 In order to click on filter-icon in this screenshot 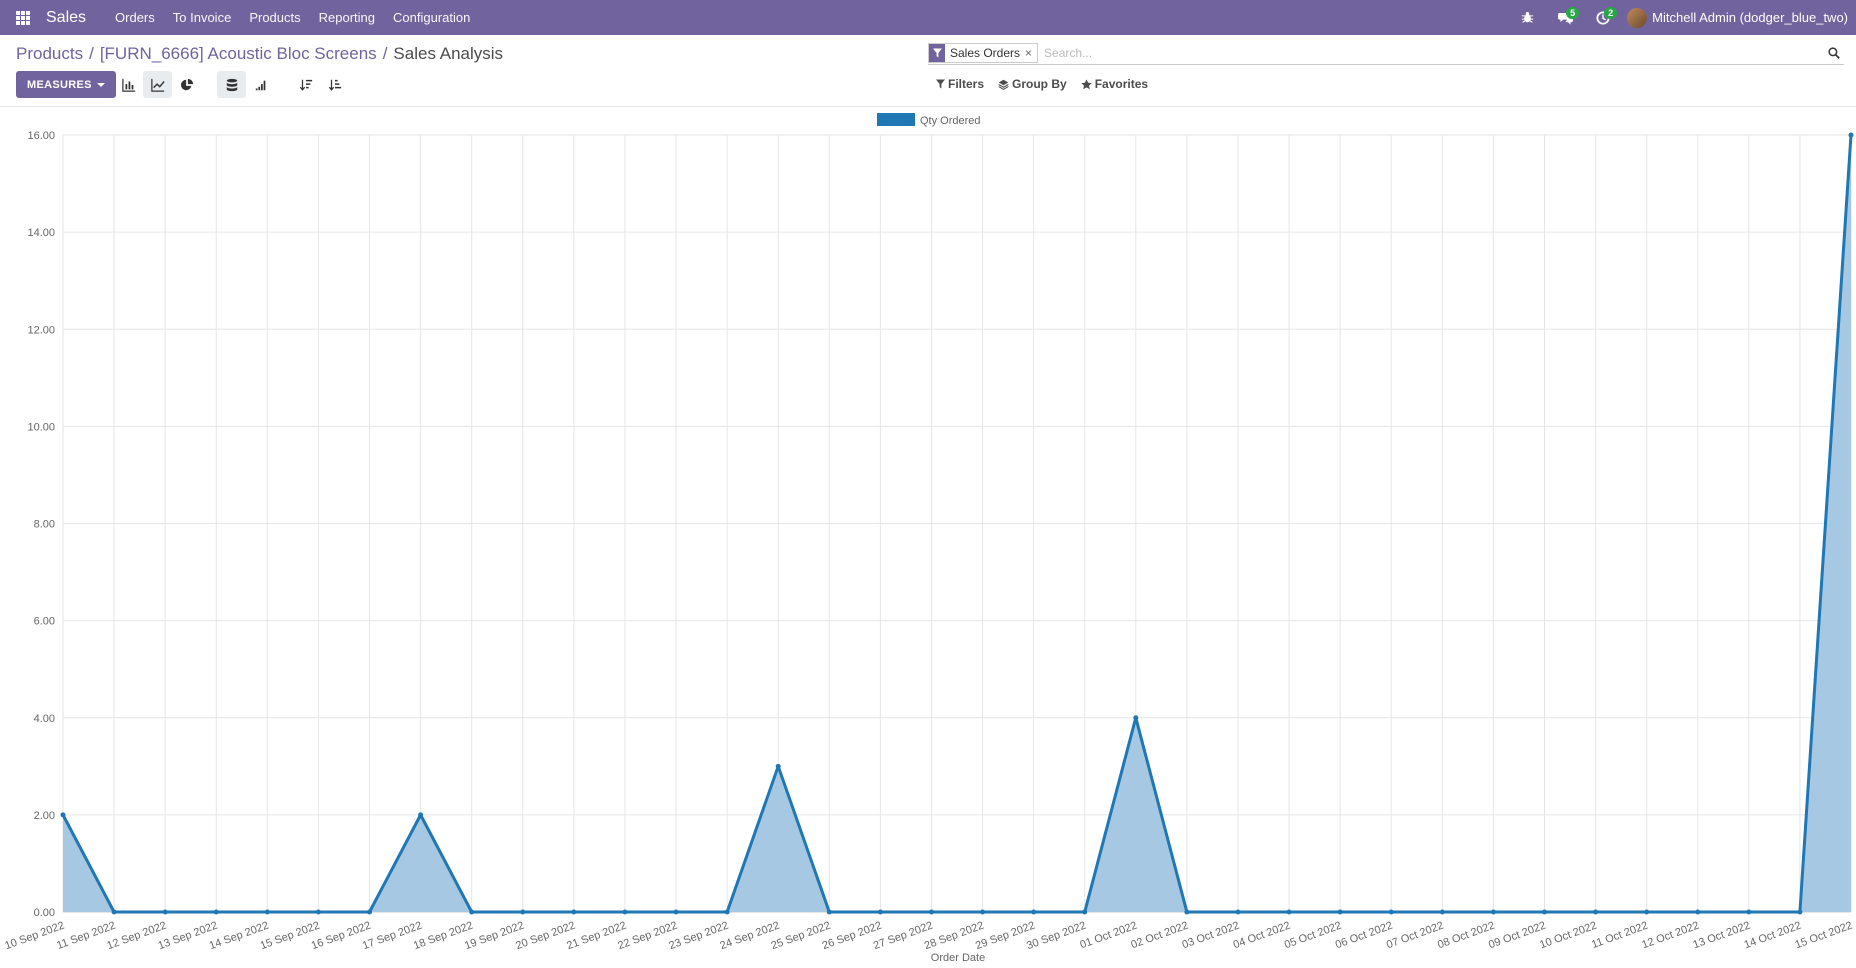, I will do `click(940, 84)`.